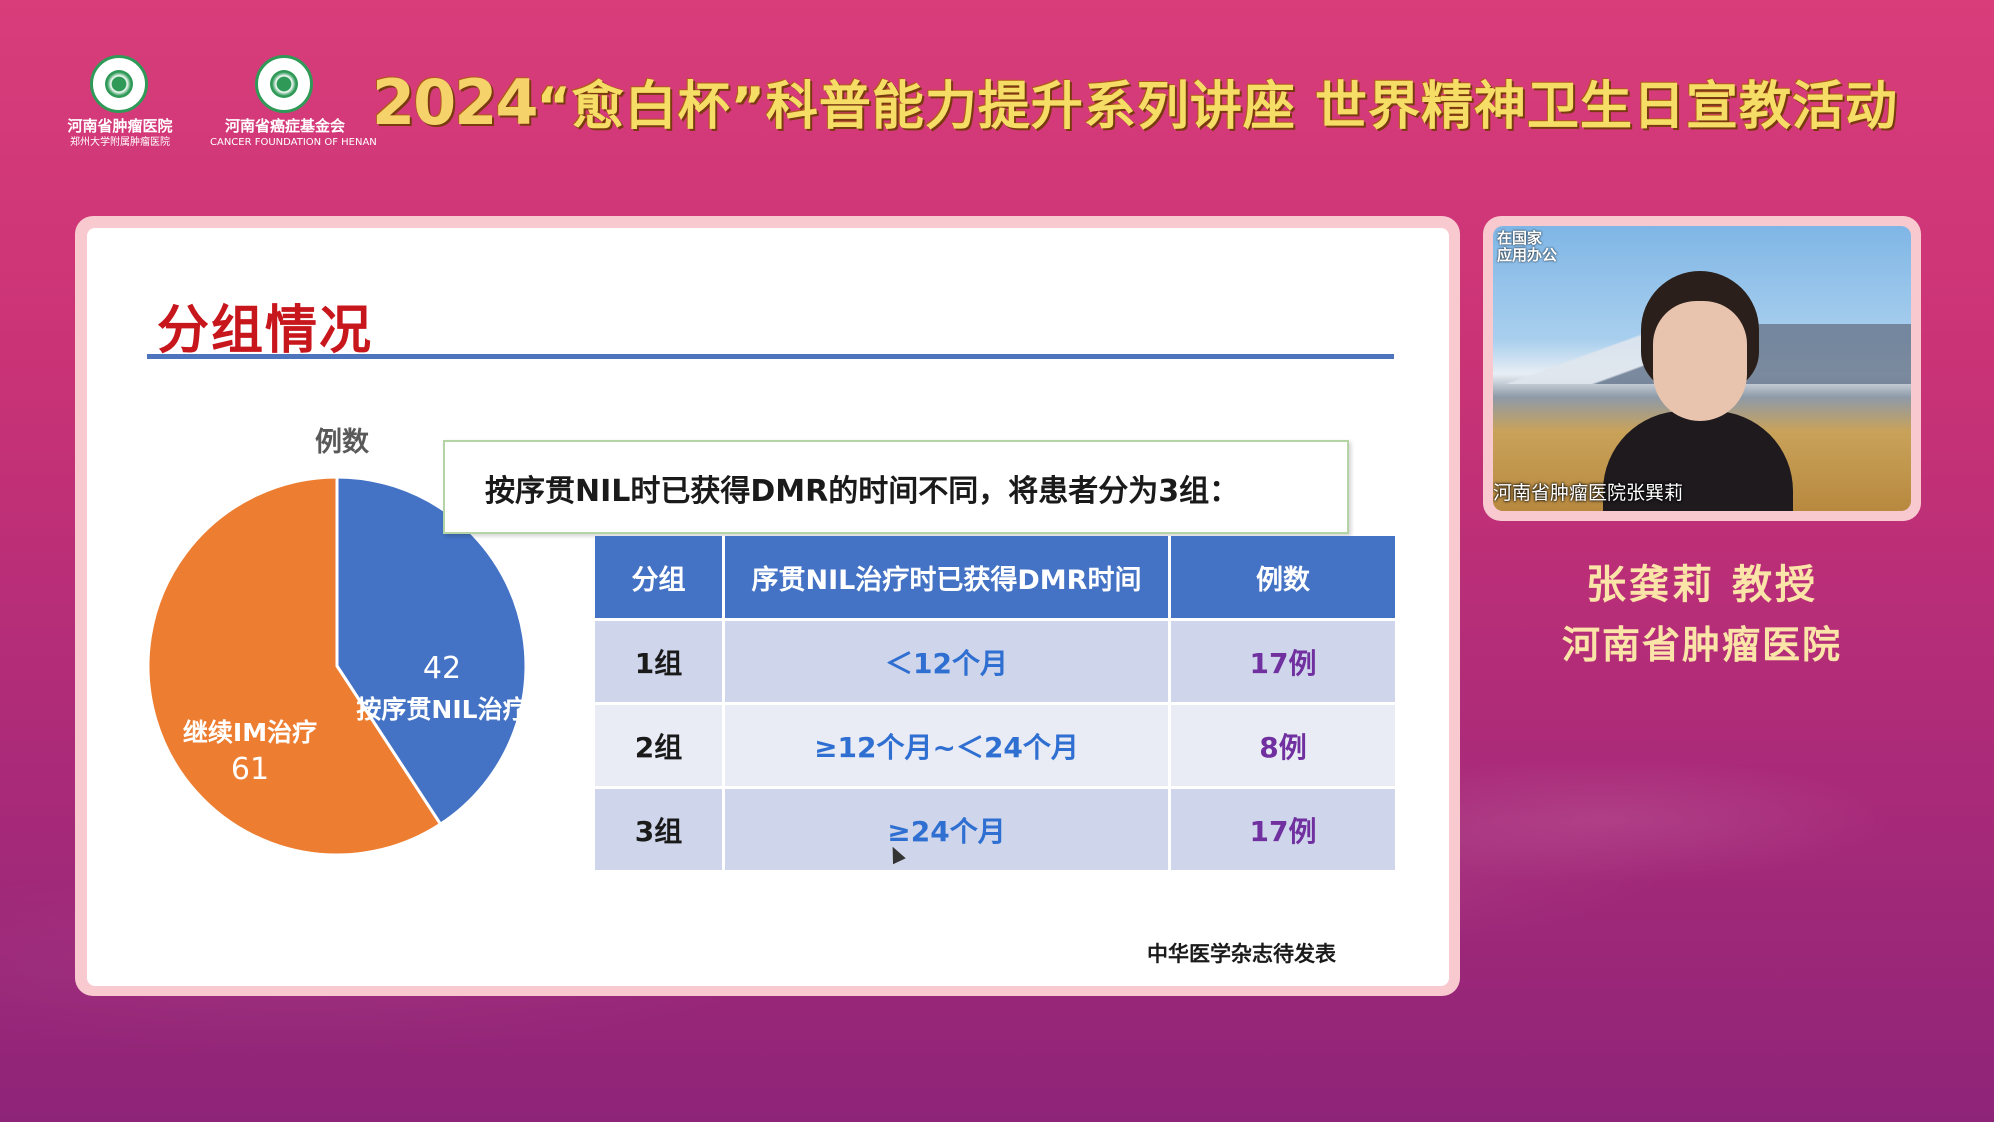 The image size is (1994, 1122). What do you see at coordinates (660, 577) in the screenshot?
I see `table-header-group: 分组` at bounding box center [660, 577].